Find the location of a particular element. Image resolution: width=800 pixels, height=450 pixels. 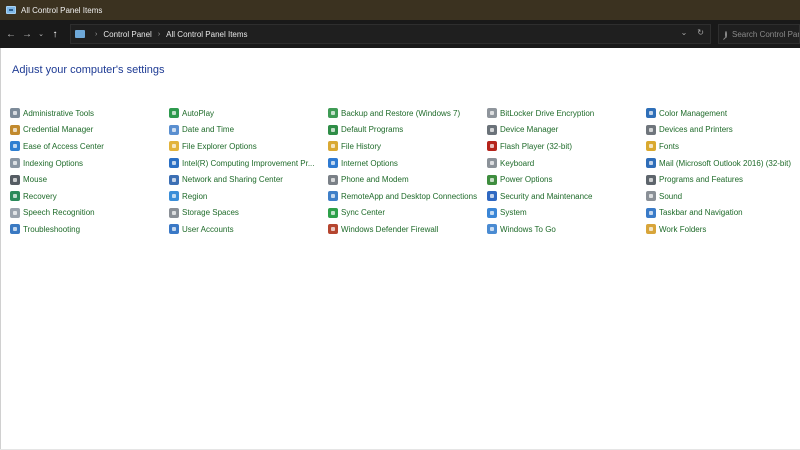

address-dropdown-button: ⌄ is located at coordinates (684, 32).